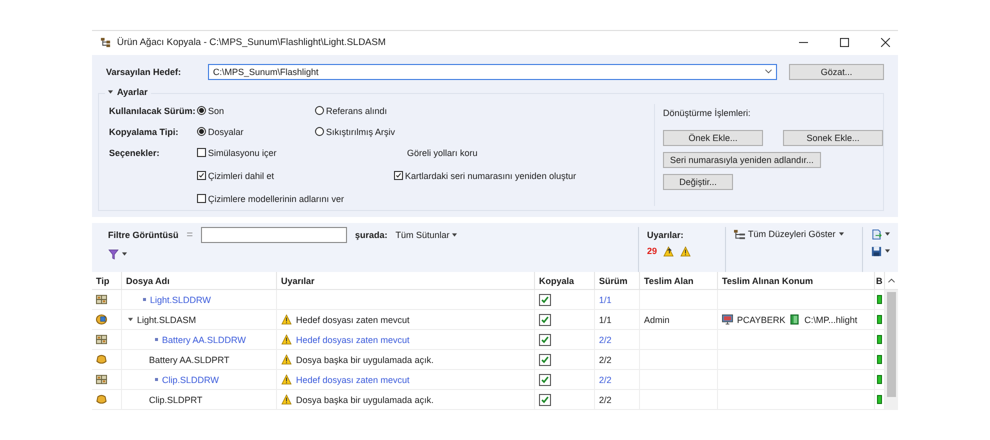 The height and width of the screenshot is (440, 990). Describe the element at coordinates (844, 43) in the screenshot. I see `maximize-icon` at that location.